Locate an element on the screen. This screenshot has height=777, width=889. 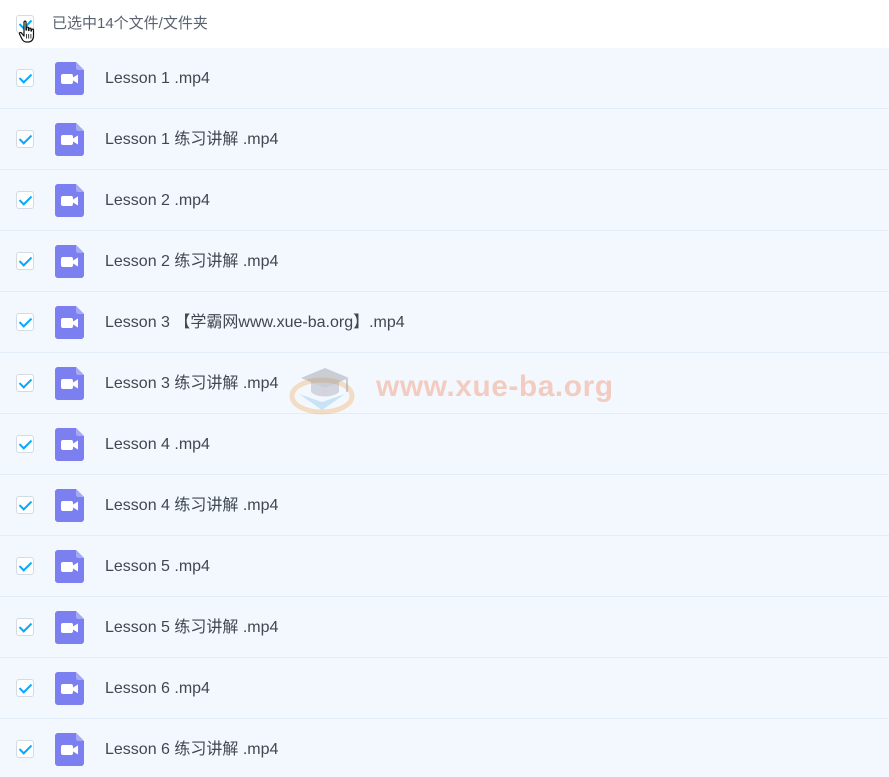
file-name: Lesson 4 .mp4 is located at coordinates (157, 445).